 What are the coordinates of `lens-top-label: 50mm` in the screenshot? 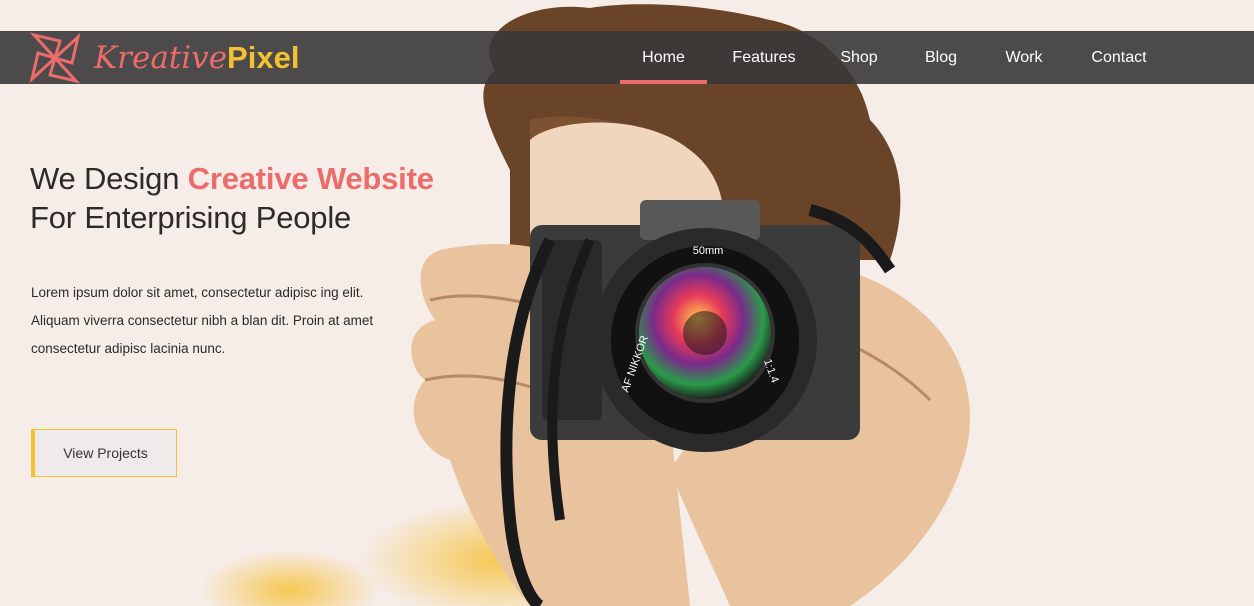 It's located at (708, 251).